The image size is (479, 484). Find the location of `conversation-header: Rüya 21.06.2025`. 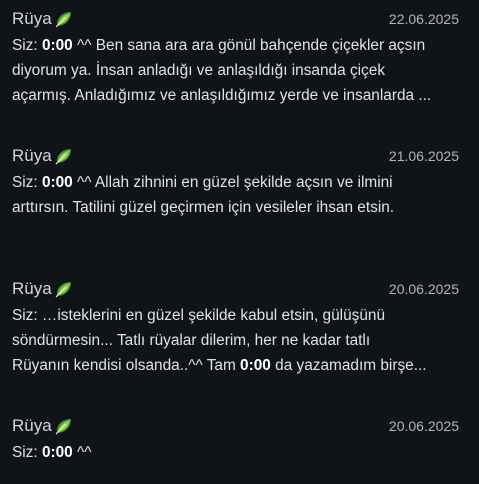

conversation-header: Rüya 21.06.2025 is located at coordinates (240, 157).